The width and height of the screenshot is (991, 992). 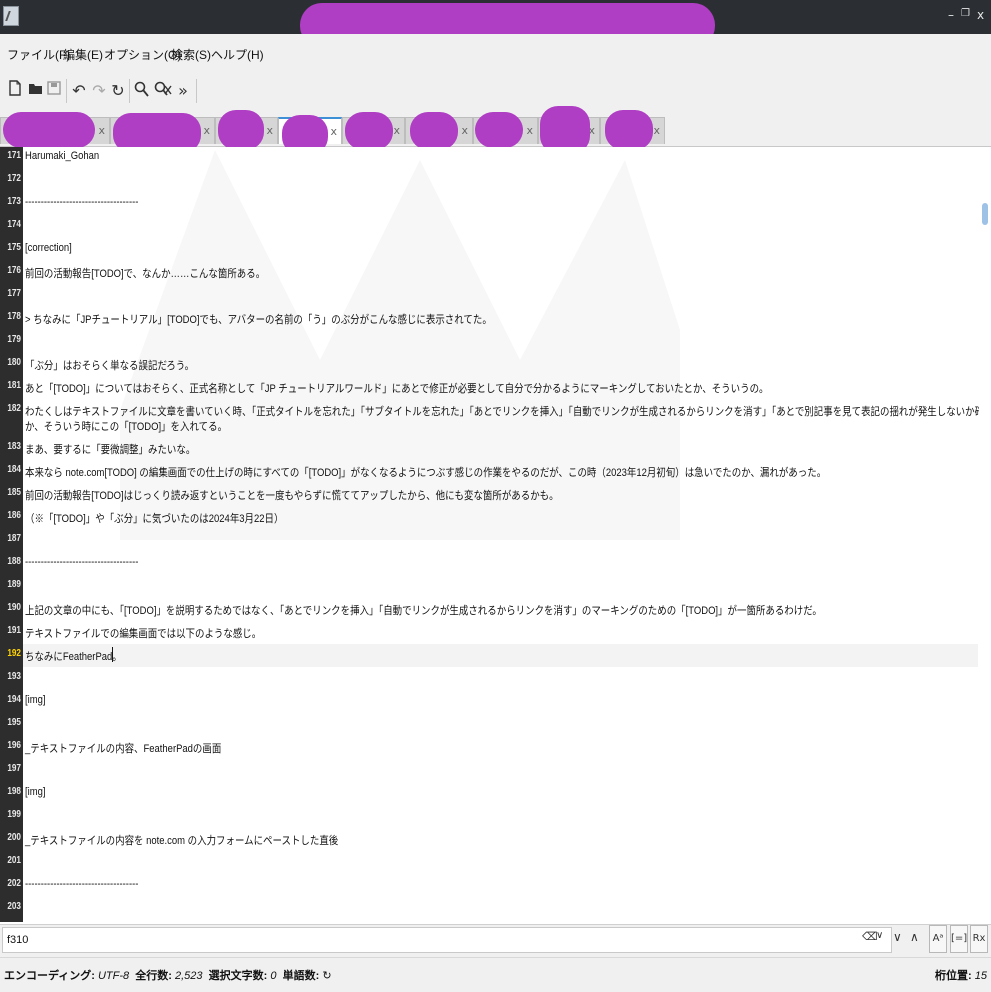 What do you see at coordinates (14, 860) in the screenshot?
I see `line-number: 201` at bounding box center [14, 860].